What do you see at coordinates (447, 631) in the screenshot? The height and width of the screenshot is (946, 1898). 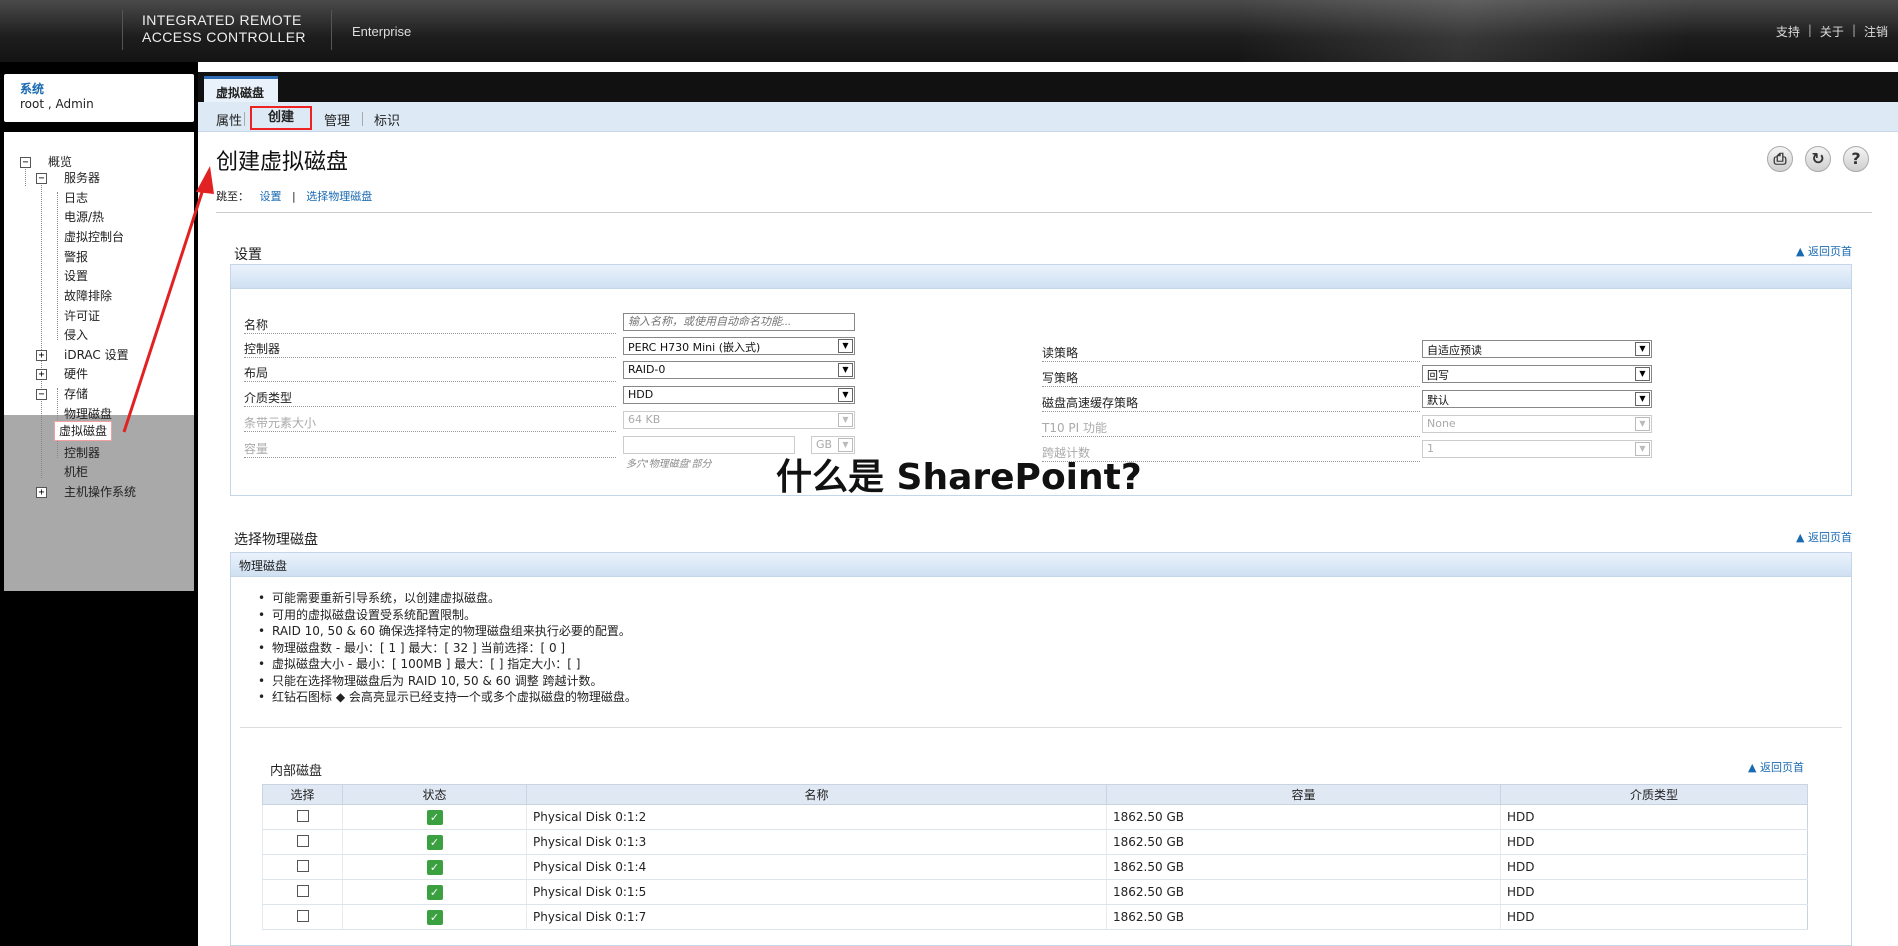 I see `note-item: RAID 10, 50 & 60 确保选择特定的物理磁盘组来执行必要的配置。` at bounding box center [447, 631].